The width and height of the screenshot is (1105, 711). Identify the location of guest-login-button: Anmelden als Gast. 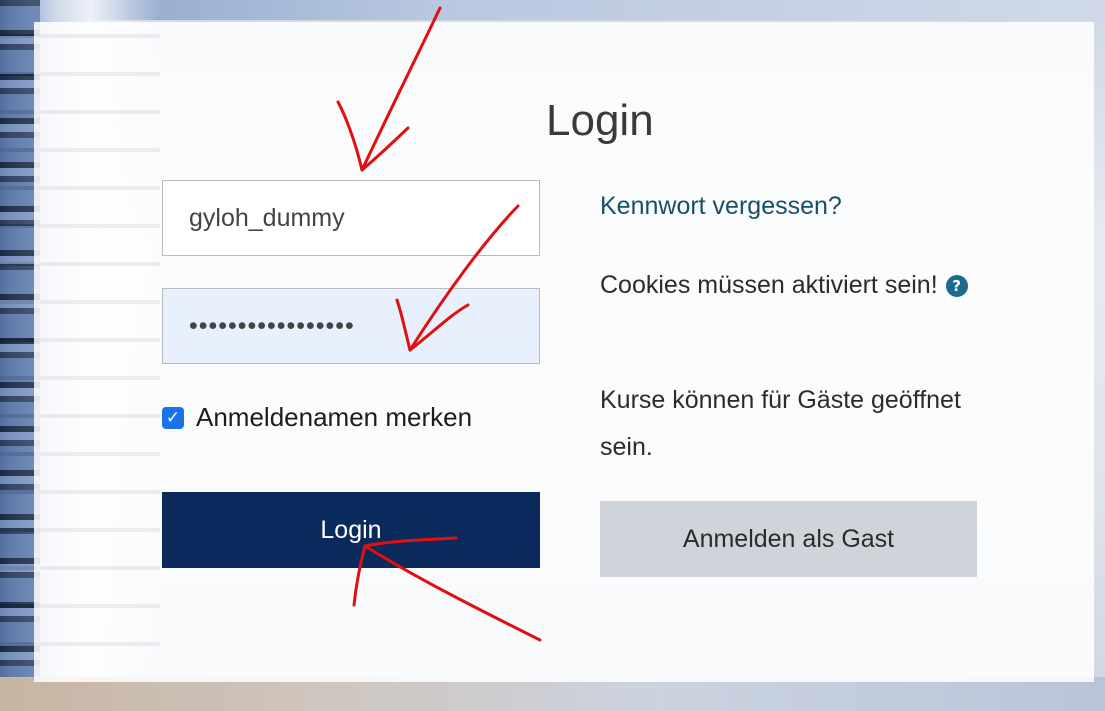
(788, 539).